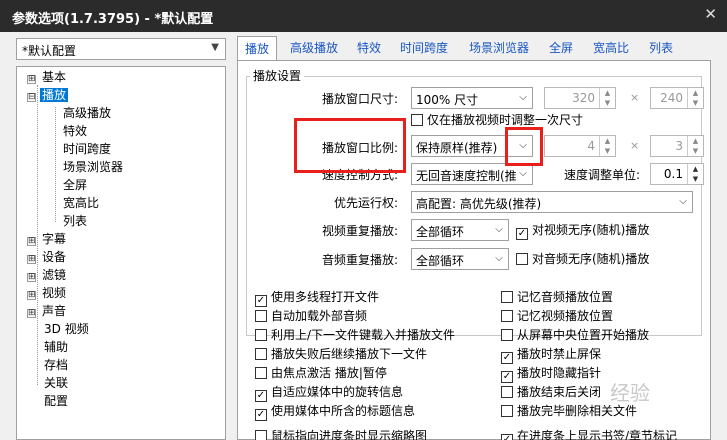  Describe the element at coordinates (56, 383) in the screenshot. I see `tree-item-association: 关联` at that location.